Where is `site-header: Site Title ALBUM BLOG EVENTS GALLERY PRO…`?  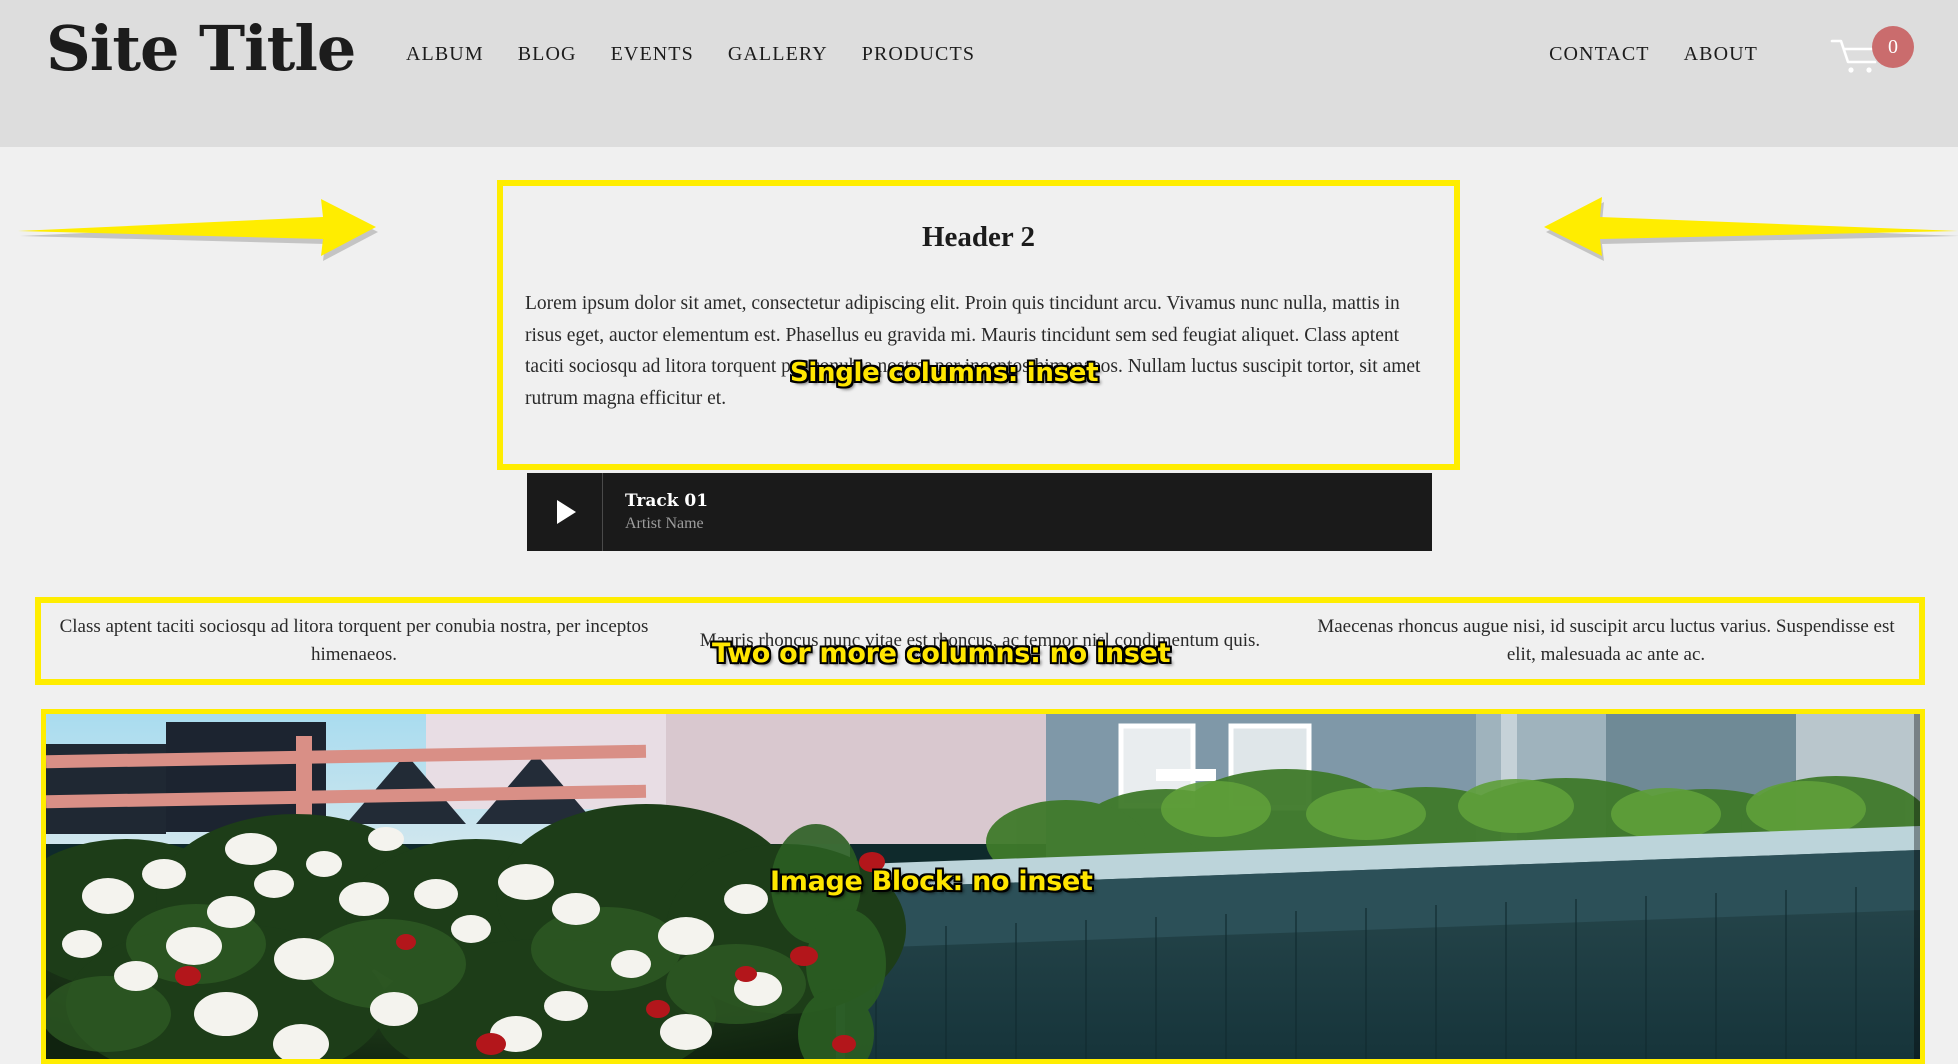
site-header: Site Title ALBUM BLOG EVENTS GALLERY PRO… is located at coordinates (979, 73).